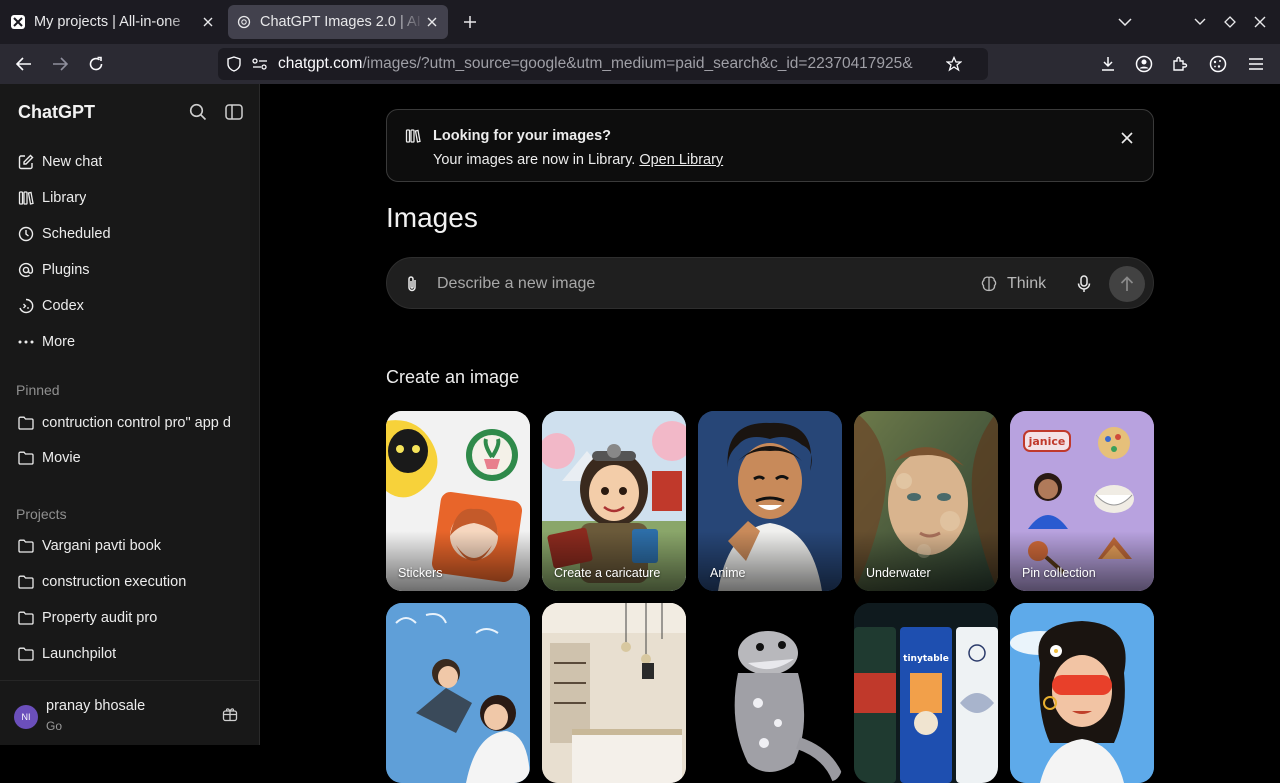 The image size is (1280, 783). Describe the element at coordinates (26, 306) in the screenshot. I see `codex-icon` at that location.